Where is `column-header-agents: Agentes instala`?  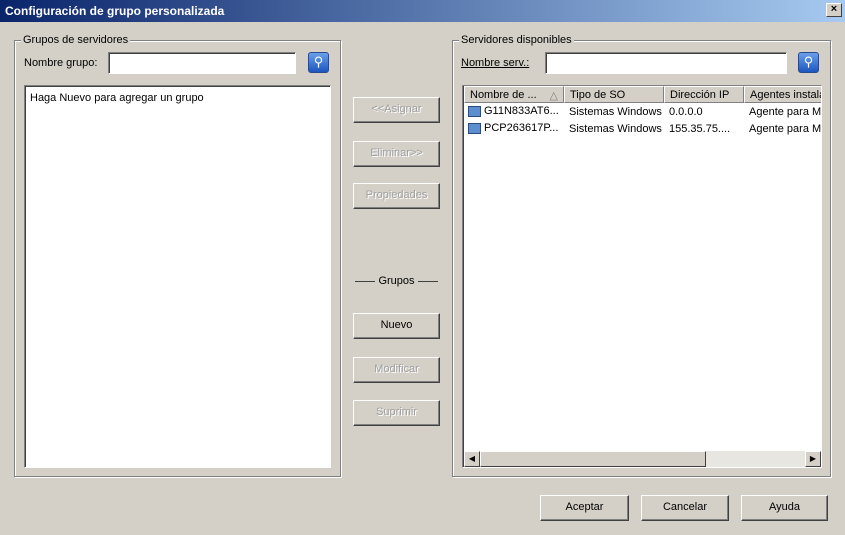 column-header-agents: Agentes instala is located at coordinates (782, 94).